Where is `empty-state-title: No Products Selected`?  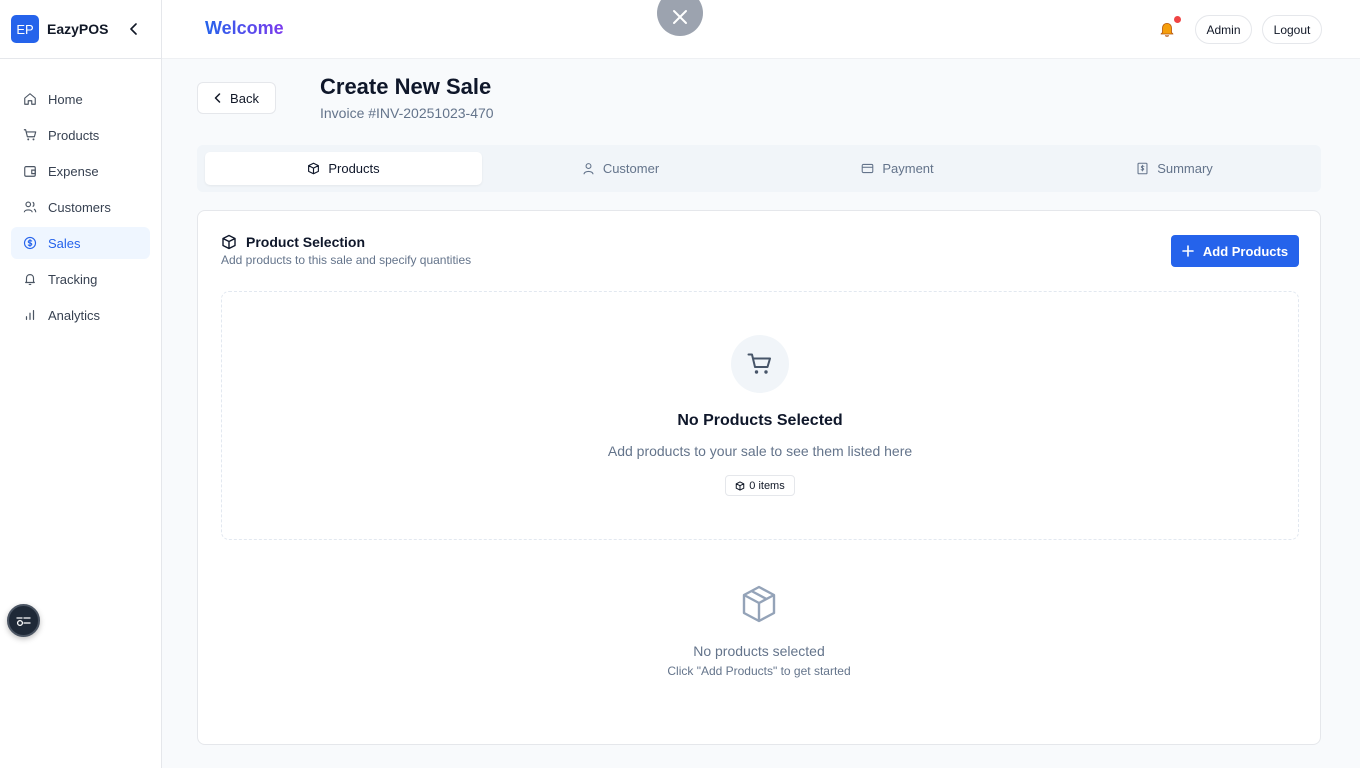
empty-state-title: No Products Selected is located at coordinates (760, 420).